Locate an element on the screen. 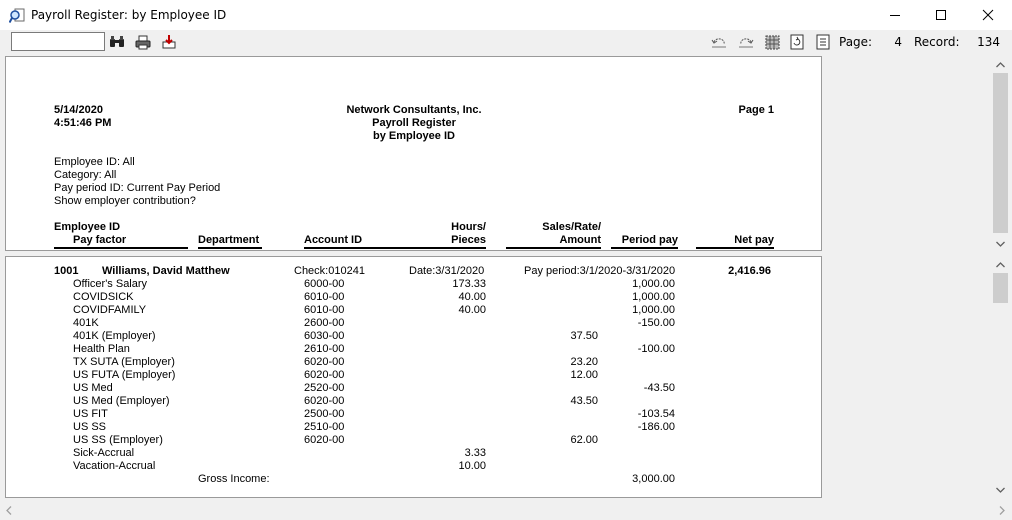  account-id-cell: 6010-00 is located at coordinates (324, 310).